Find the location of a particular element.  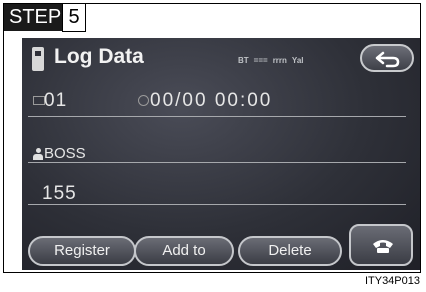

back-button is located at coordinates (387, 58).